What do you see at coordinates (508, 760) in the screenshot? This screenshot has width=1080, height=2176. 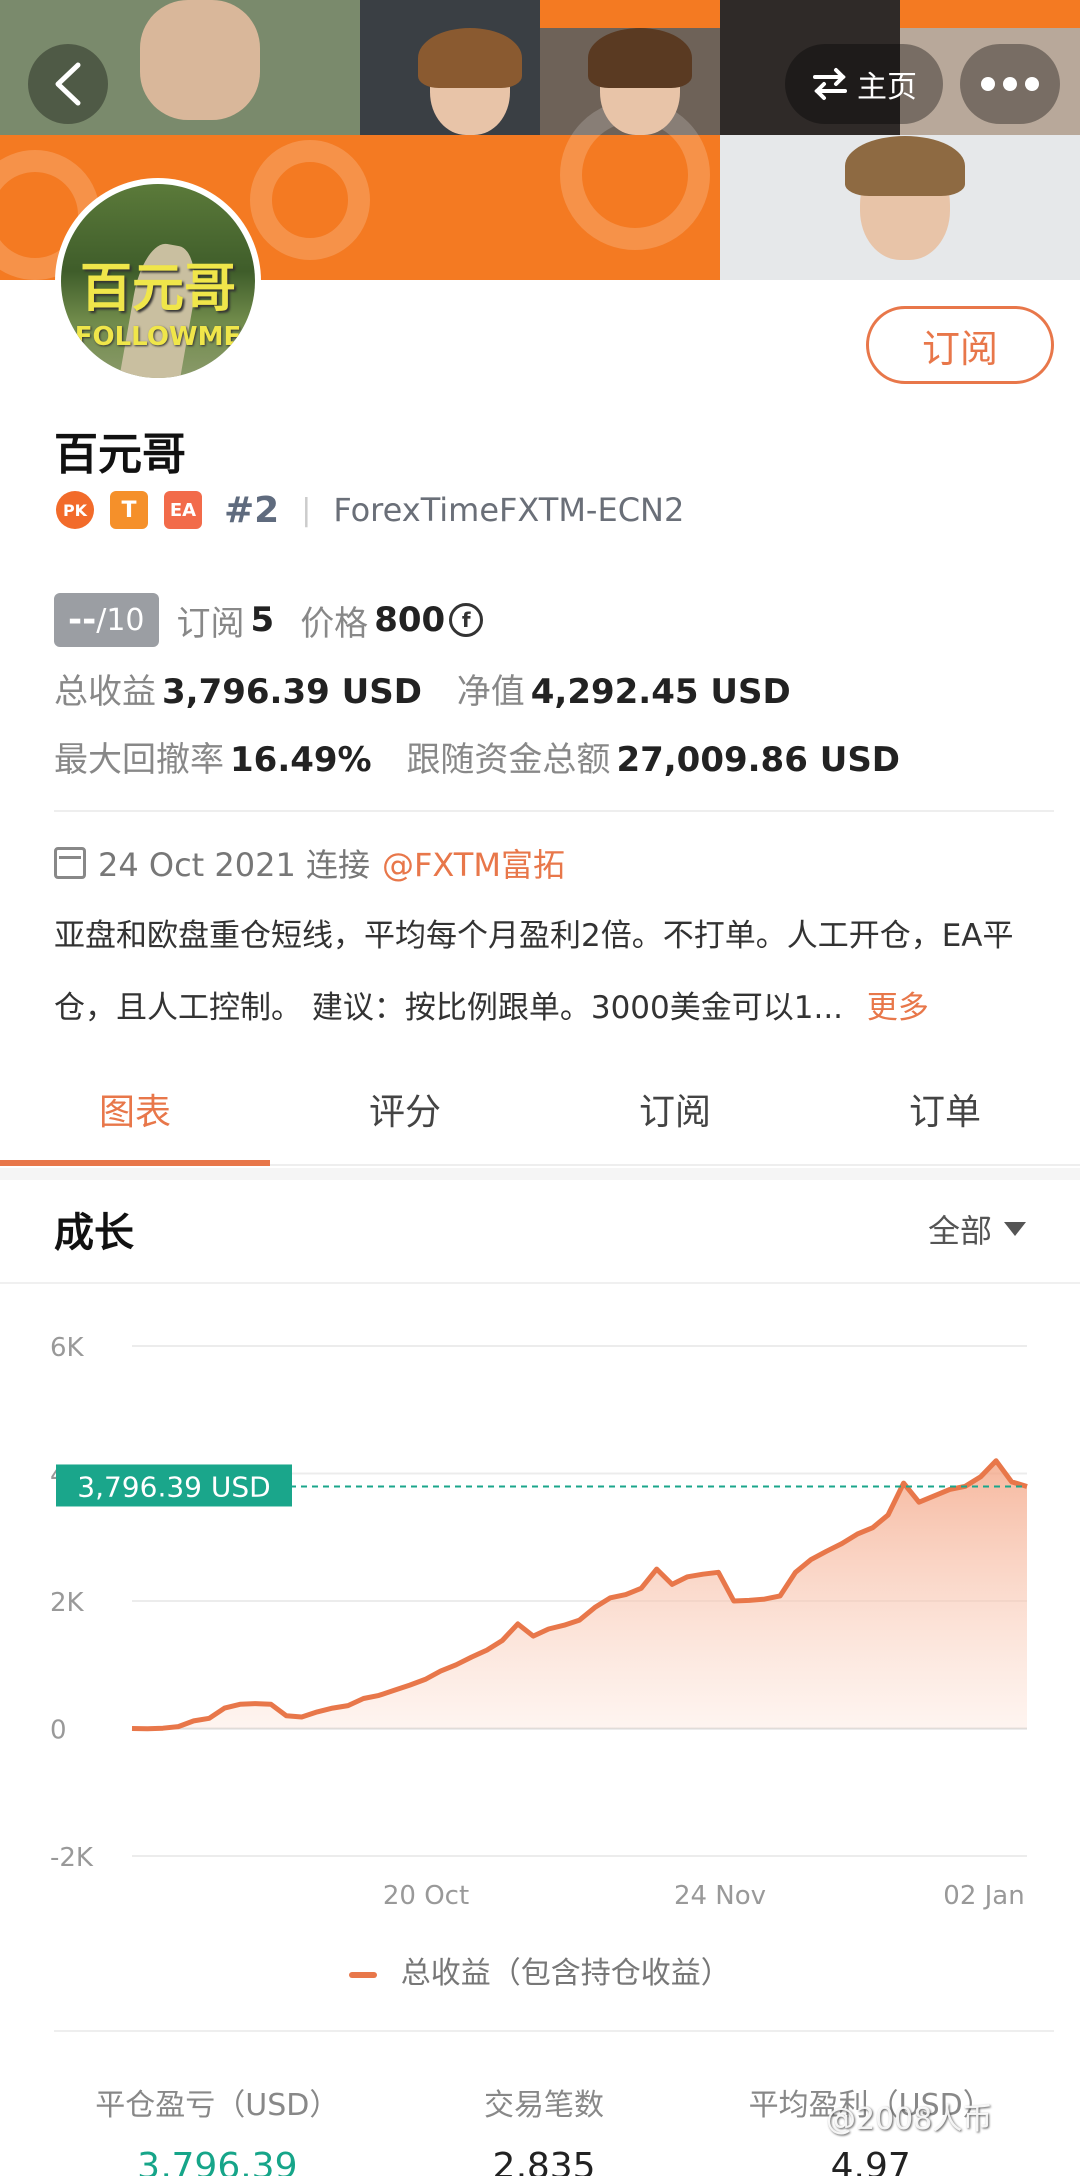 I see `follow-funds-label: 跟随资金总额` at bounding box center [508, 760].